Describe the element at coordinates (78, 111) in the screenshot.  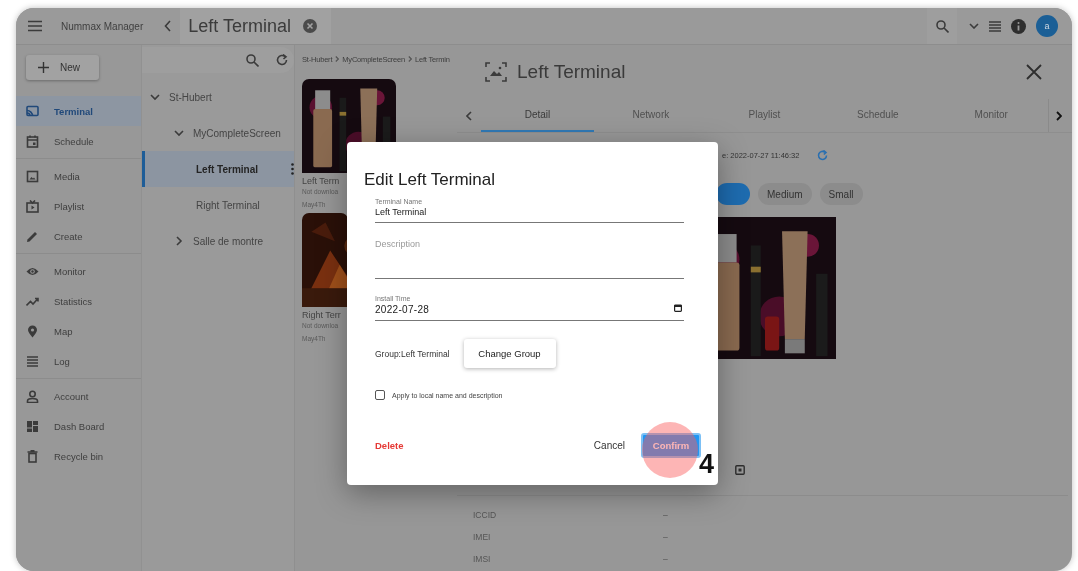
I see `sidebar-item: Terminal` at that location.